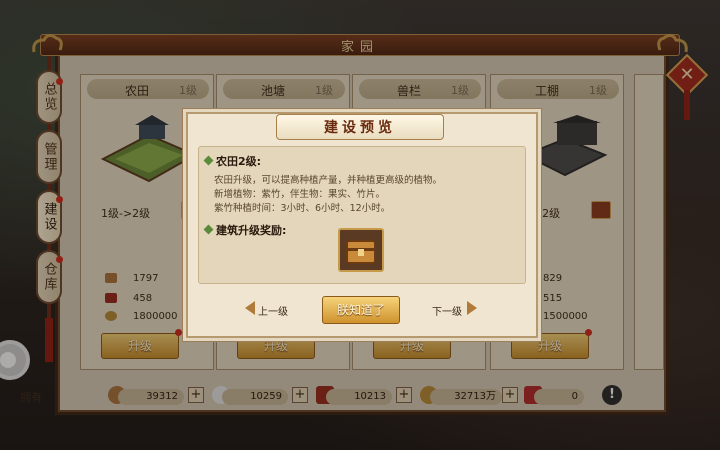  I want to click on chevron-left-icon, so click(250, 308).